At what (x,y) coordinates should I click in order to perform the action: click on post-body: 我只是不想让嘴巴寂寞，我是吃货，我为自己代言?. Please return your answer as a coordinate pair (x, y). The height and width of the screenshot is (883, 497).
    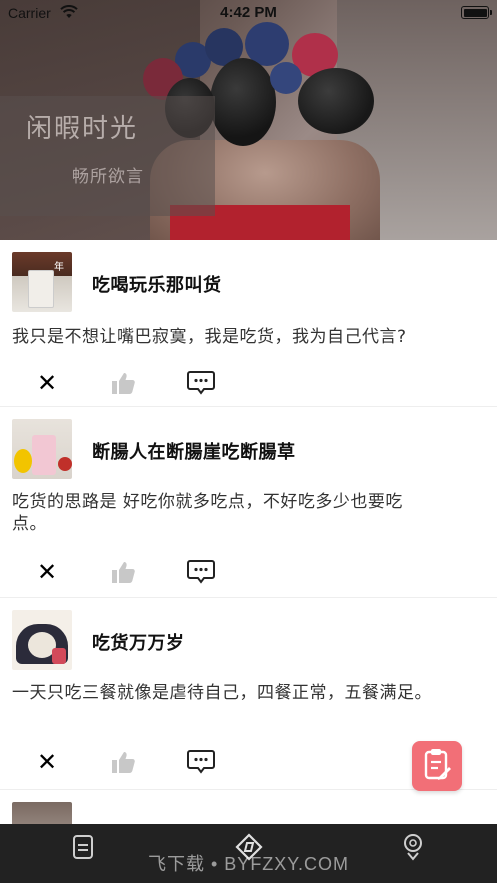
    Looking at the image, I should click on (209, 337).